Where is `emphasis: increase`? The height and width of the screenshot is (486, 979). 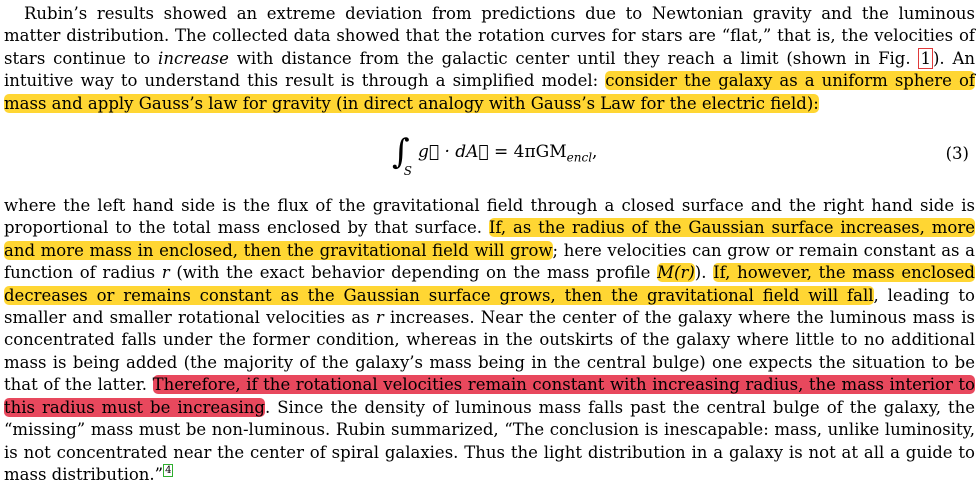
emphasis: increase is located at coordinates (193, 58).